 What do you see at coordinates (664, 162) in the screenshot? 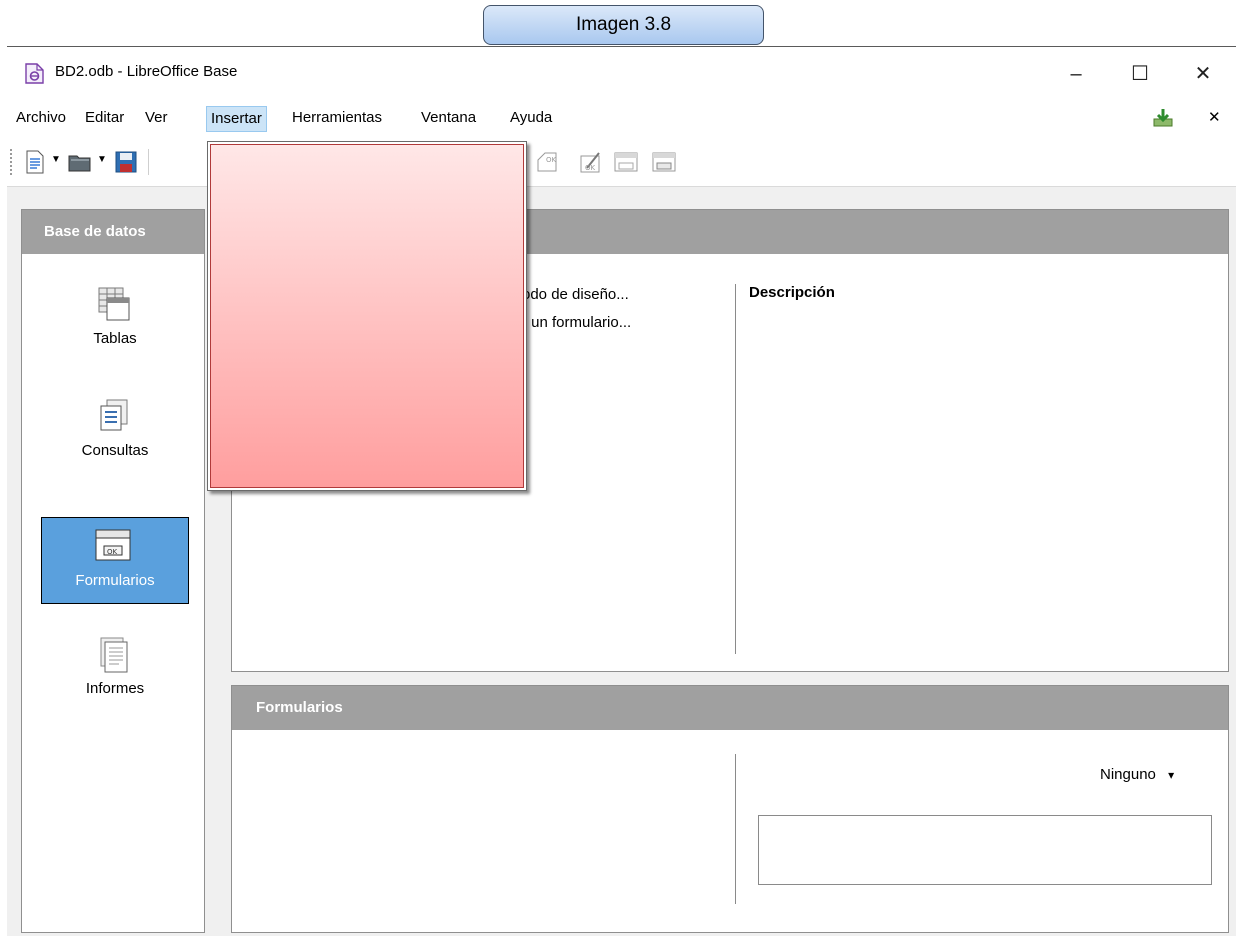
I see `form-edit-icon` at bounding box center [664, 162].